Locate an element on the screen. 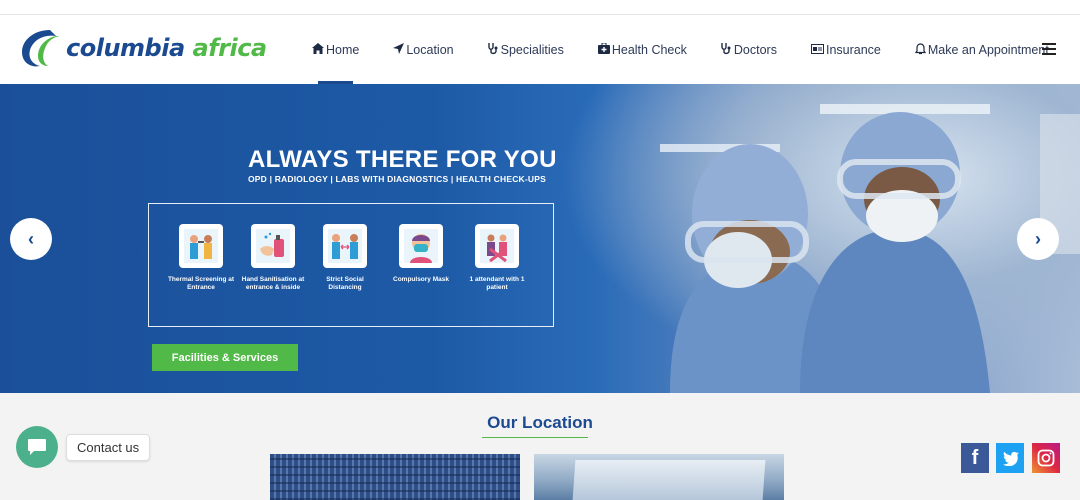 This screenshot has height=500, width=1080. chevron-left-icon: ‹ is located at coordinates (31, 238).